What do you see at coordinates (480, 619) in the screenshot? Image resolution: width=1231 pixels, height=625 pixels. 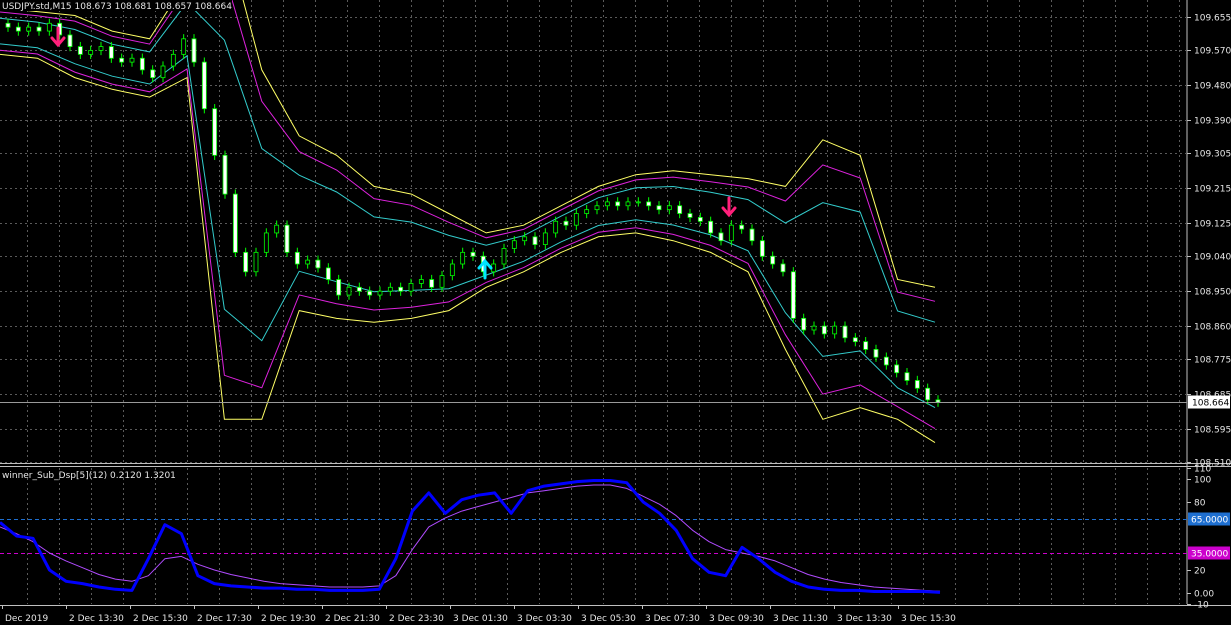 I see `x-tick-label: 3 Dec 01:30` at bounding box center [480, 619].